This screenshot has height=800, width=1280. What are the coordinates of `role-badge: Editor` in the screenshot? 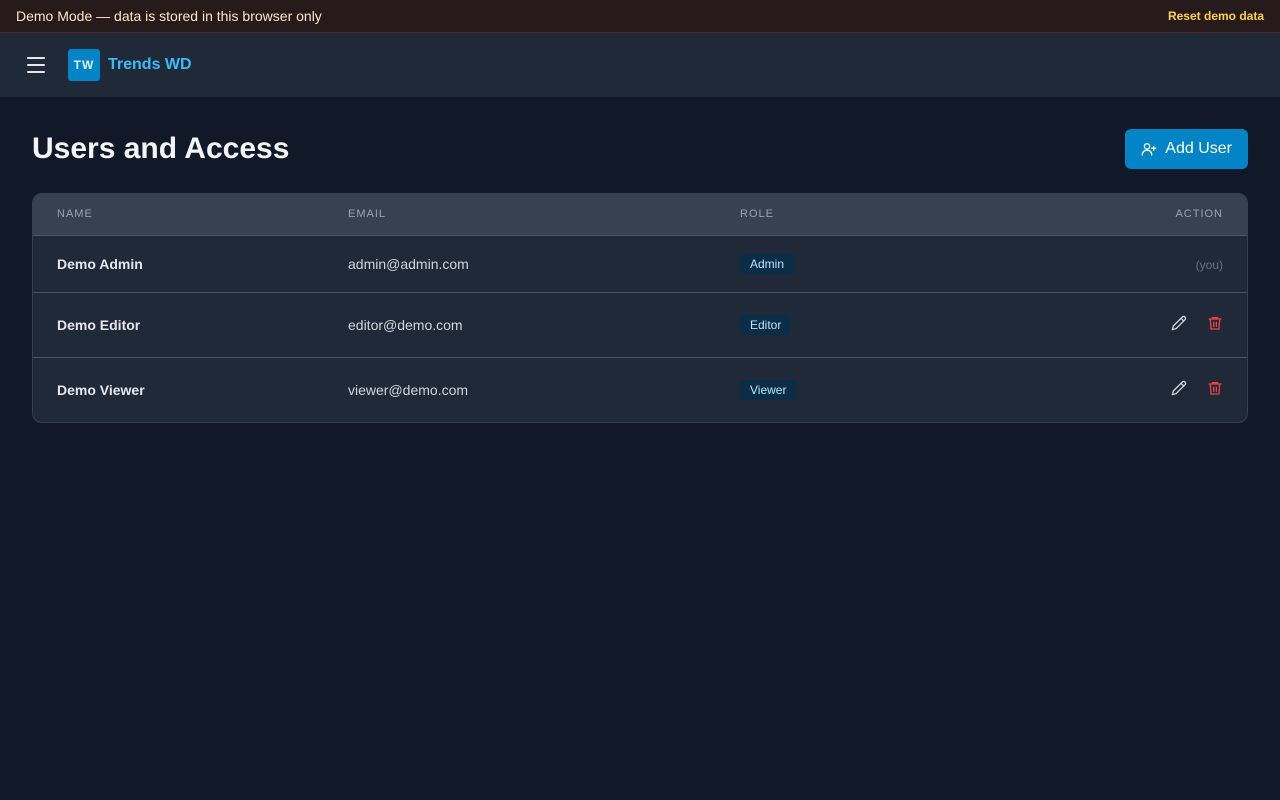 It's located at (766, 324).